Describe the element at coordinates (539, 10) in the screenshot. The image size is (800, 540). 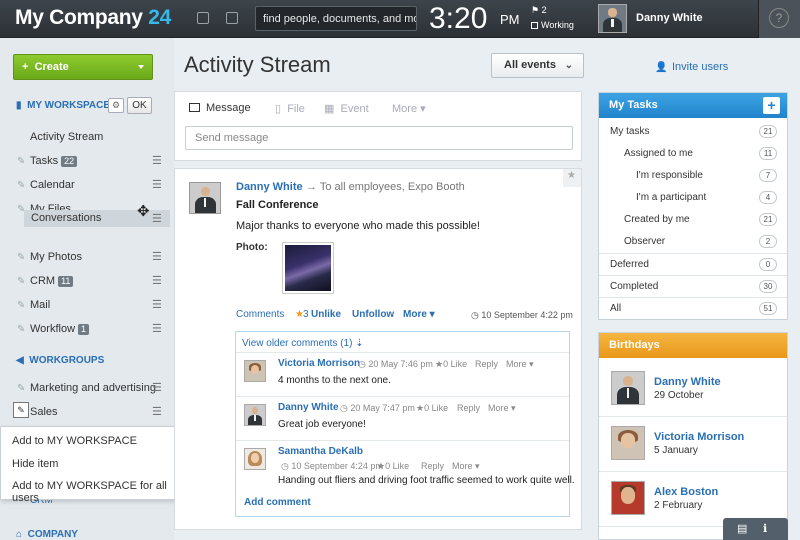
I see `flag-counter: ⚑ 2` at that location.